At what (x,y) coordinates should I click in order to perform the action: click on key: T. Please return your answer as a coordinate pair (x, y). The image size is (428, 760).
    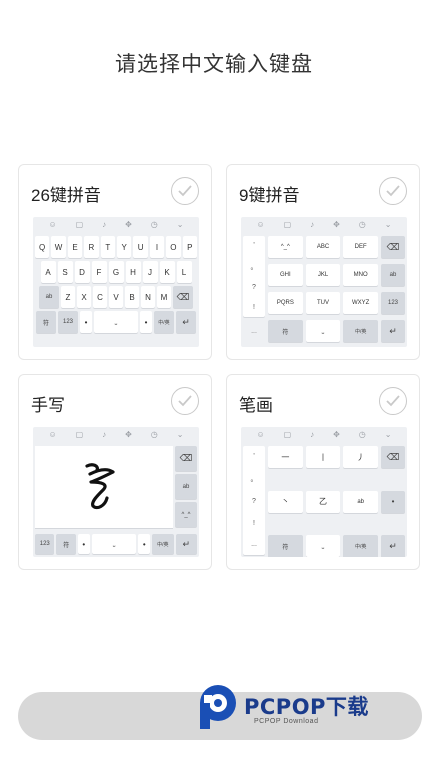
    Looking at the image, I should click on (107, 247).